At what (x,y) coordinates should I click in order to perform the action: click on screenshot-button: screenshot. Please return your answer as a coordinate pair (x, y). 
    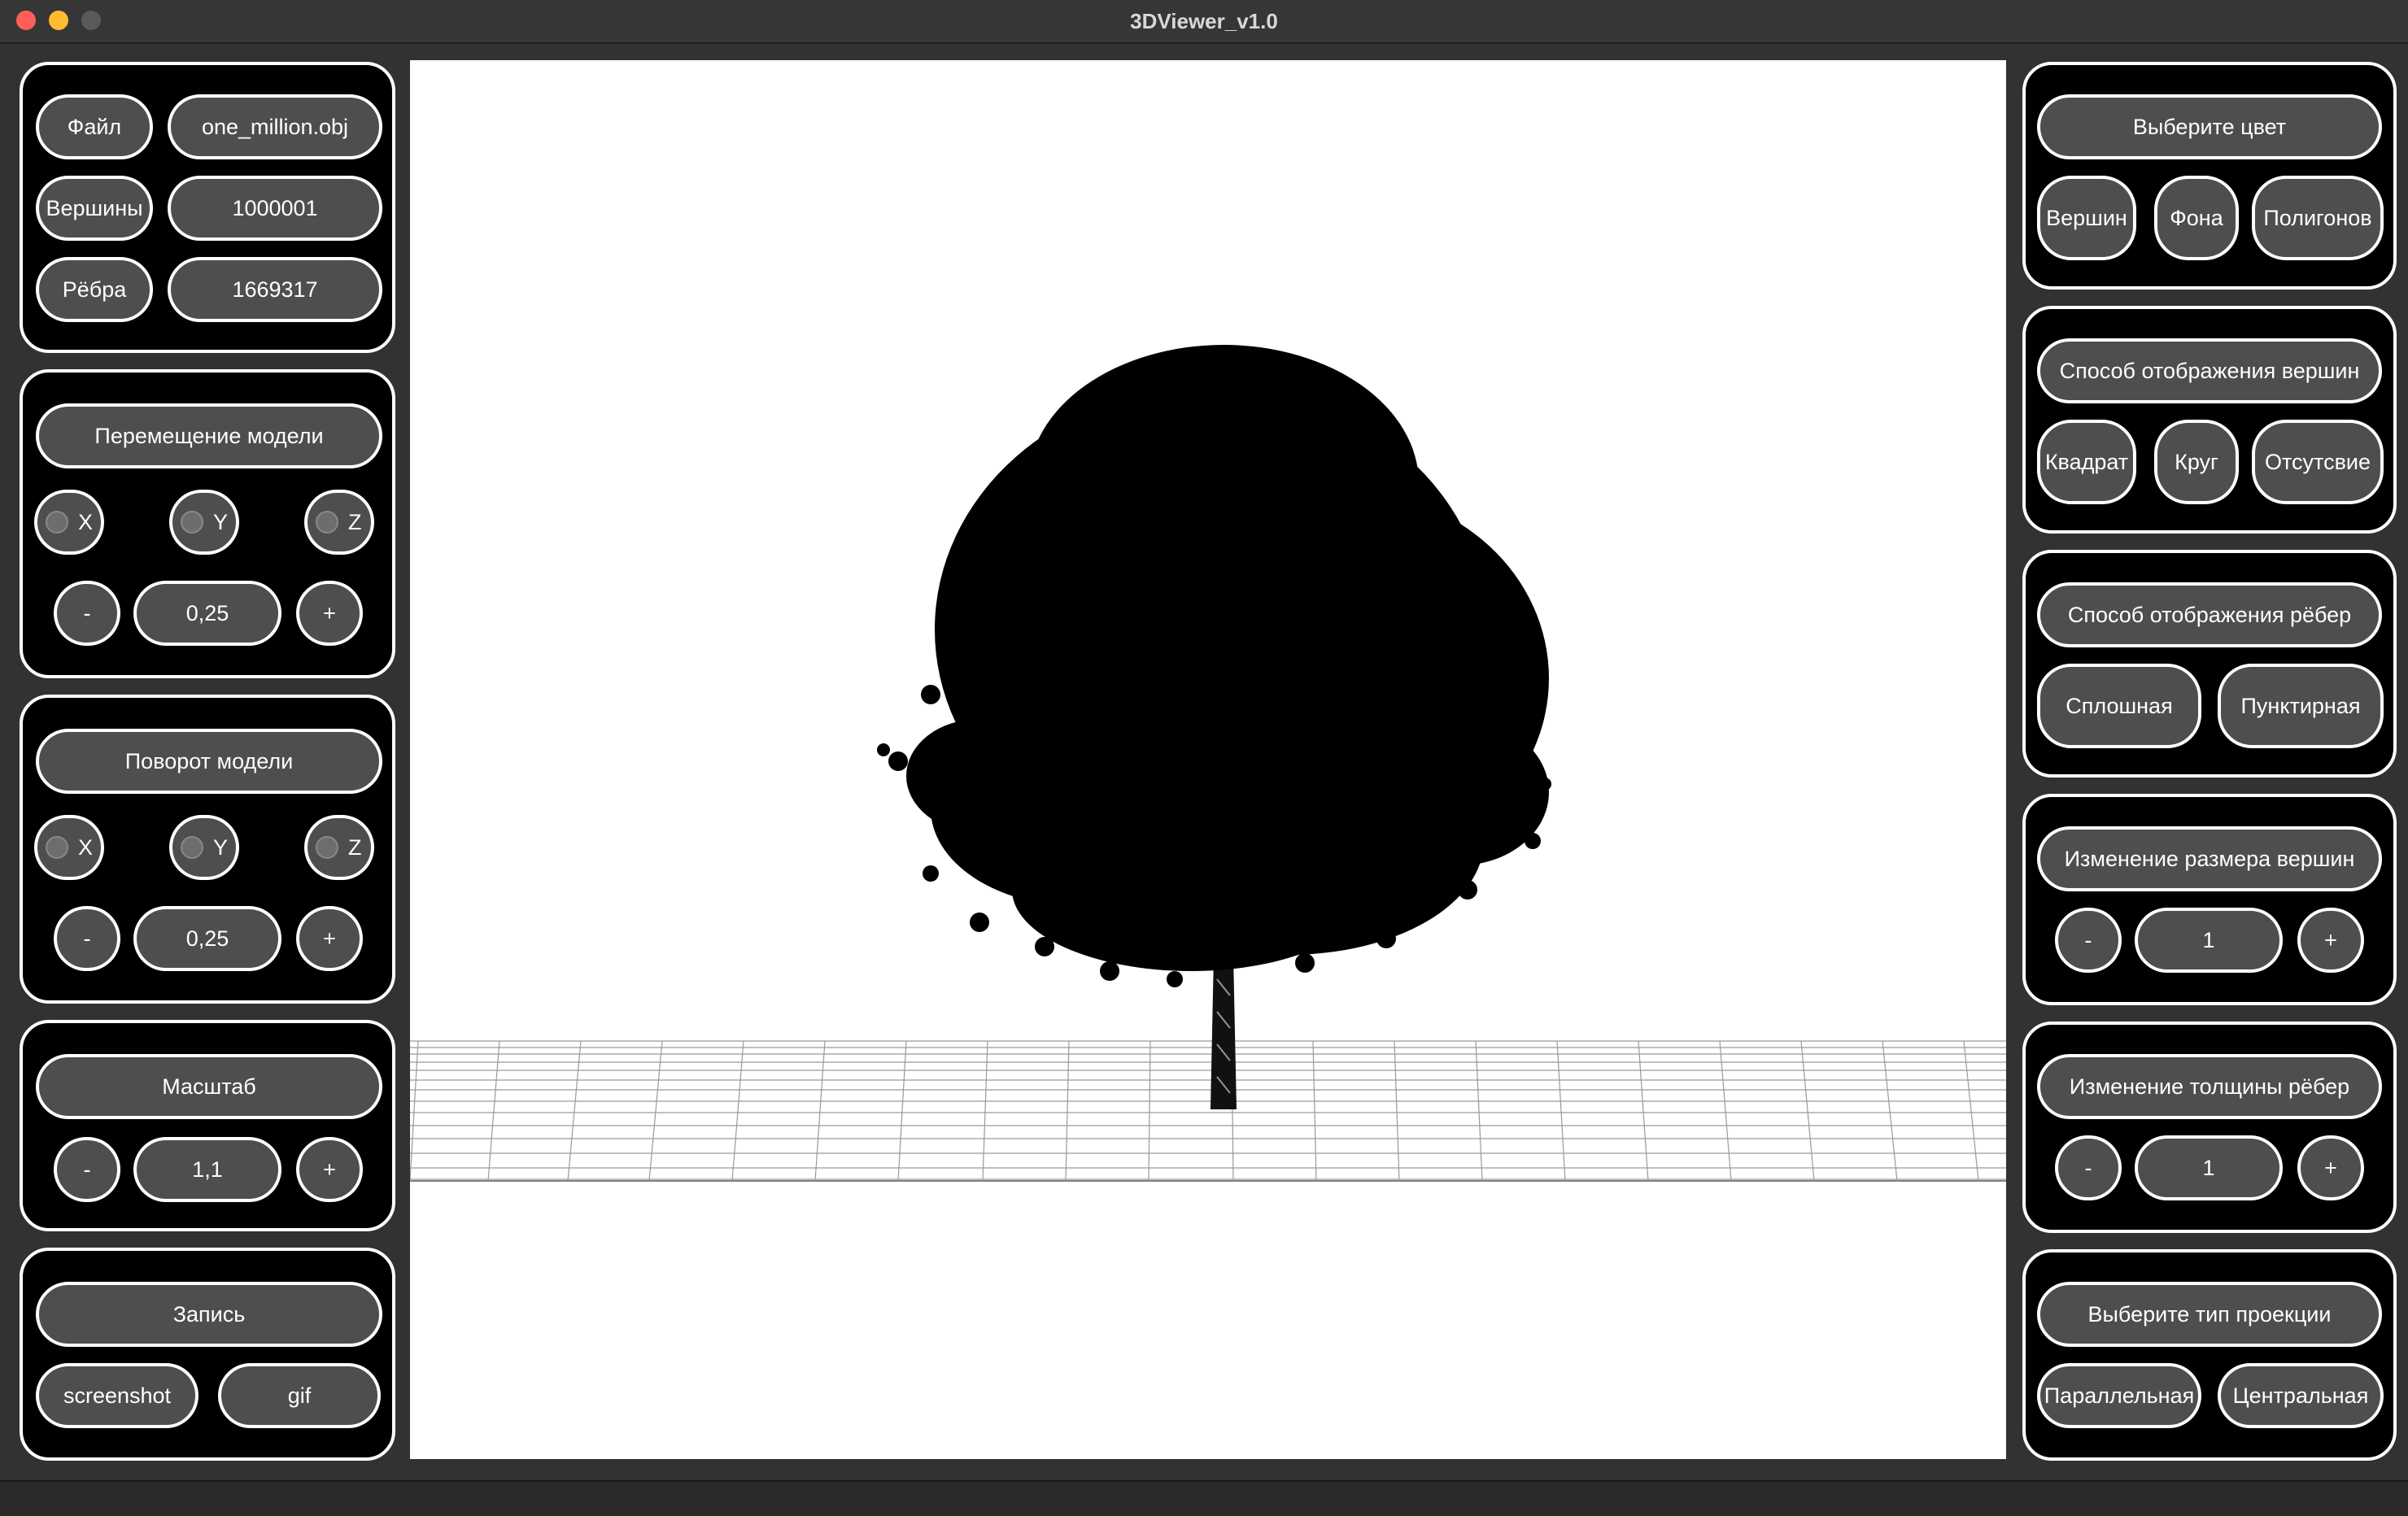
    Looking at the image, I should click on (117, 1395).